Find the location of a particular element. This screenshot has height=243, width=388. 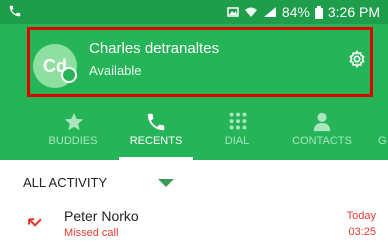

status-bar: 84% 3:26 PM is located at coordinates (194, 12).